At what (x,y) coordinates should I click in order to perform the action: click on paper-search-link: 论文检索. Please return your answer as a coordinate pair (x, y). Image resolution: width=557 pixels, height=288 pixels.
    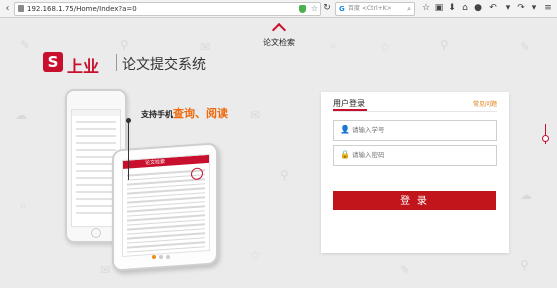
    Looking at the image, I should click on (279, 35).